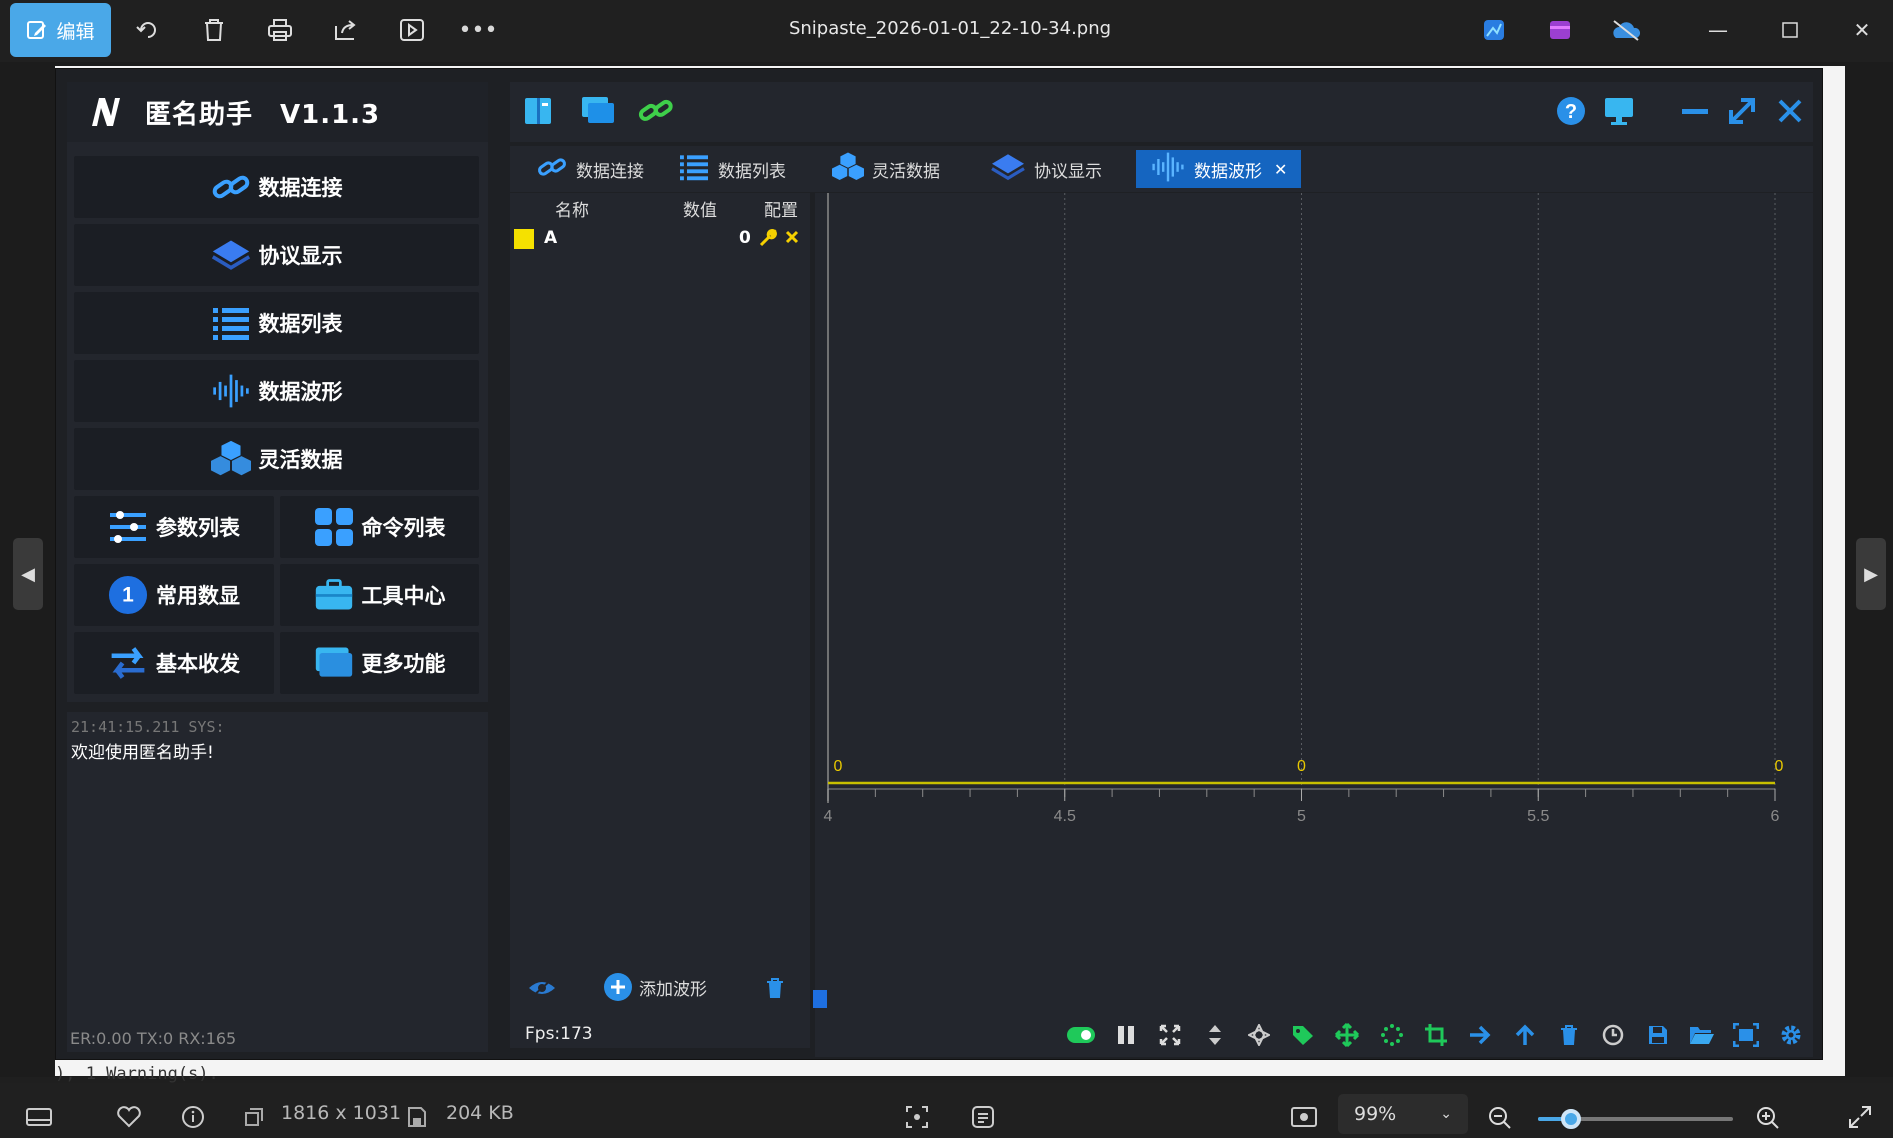 Image resolution: width=1893 pixels, height=1138 pixels. Describe the element at coordinates (1790, 30) in the screenshot. I see `maximize-window-button` at that location.